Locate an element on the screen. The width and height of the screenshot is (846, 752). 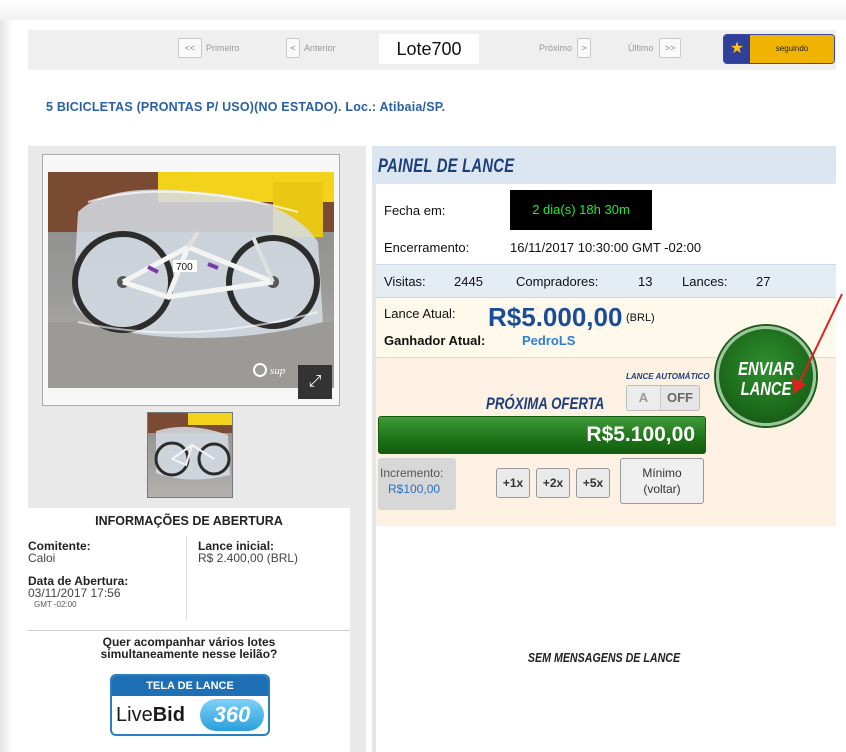
increment-box: Incremento: R$100,00 is located at coordinates (417, 484).